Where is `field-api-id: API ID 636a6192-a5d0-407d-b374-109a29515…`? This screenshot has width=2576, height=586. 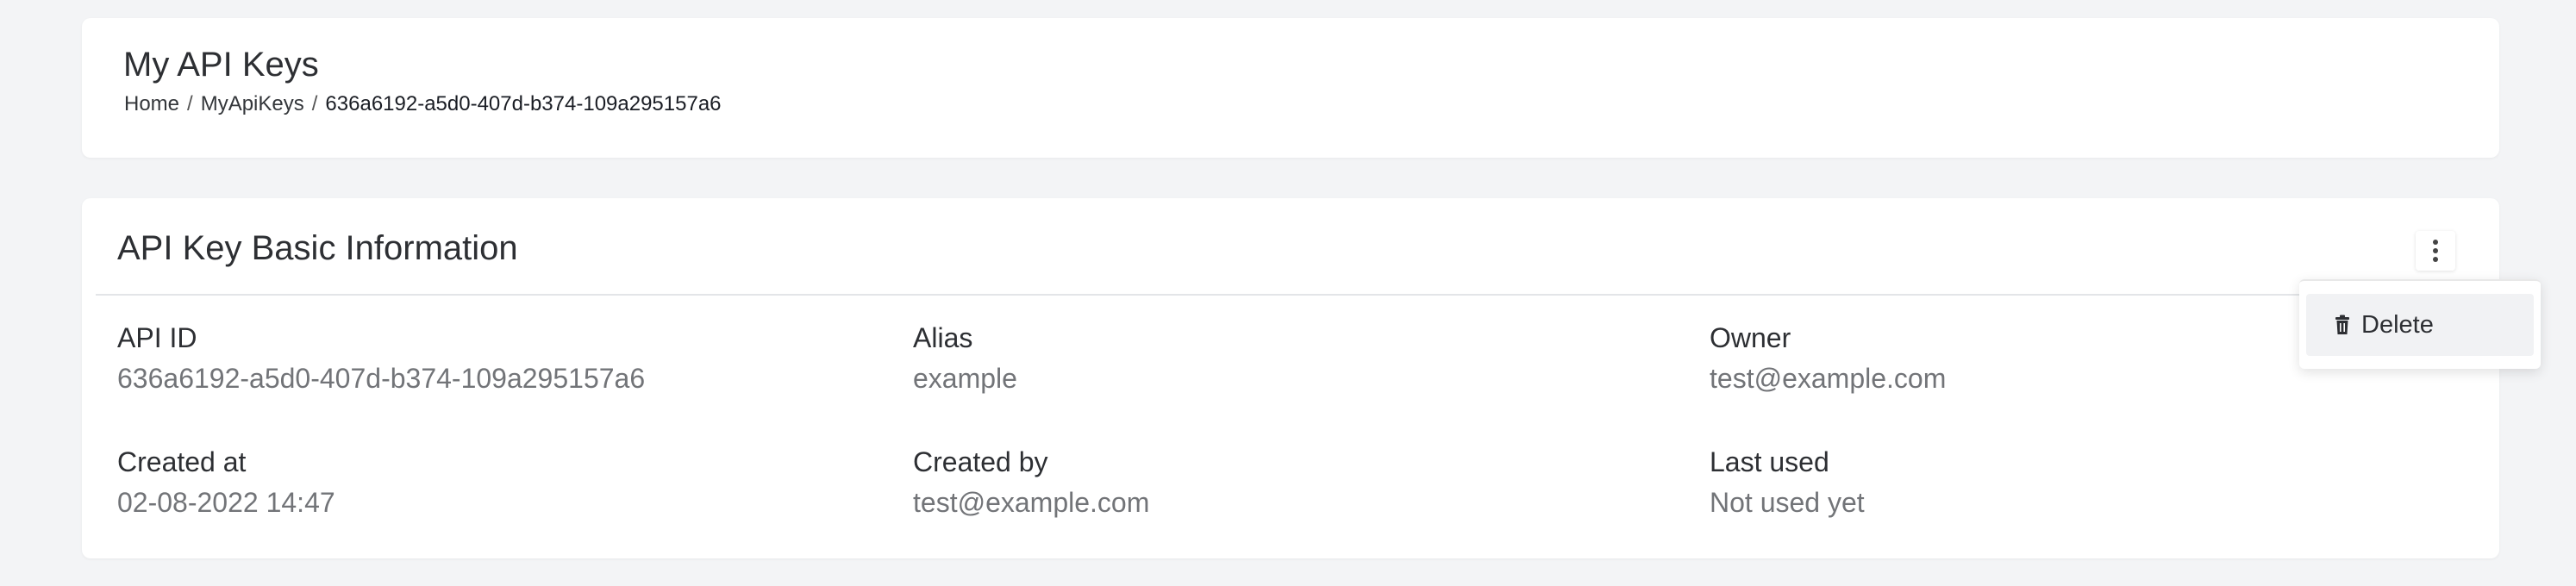 field-api-id: API ID 636a6192-a5d0-407d-b374-109a29515… is located at coordinates (381, 358).